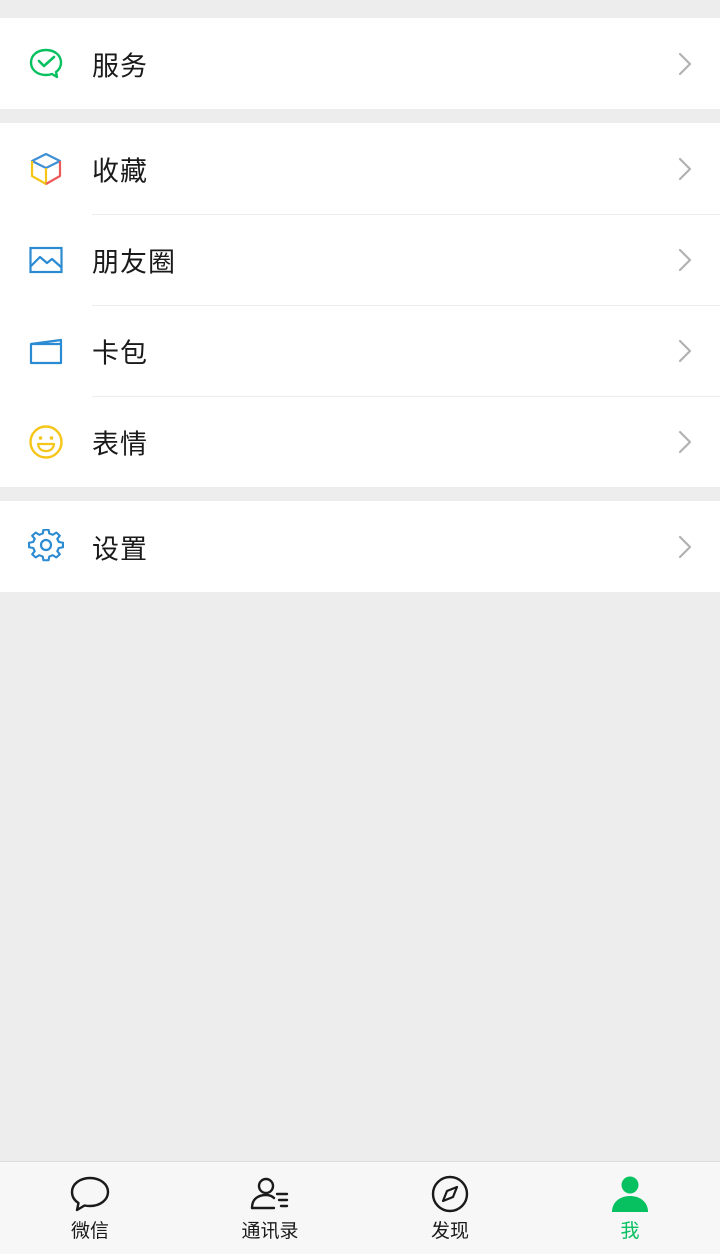 This screenshot has height=1254, width=720. Describe the element at coordinates (450, 1194) in the screenshot. I see `compass-icon` at that location.